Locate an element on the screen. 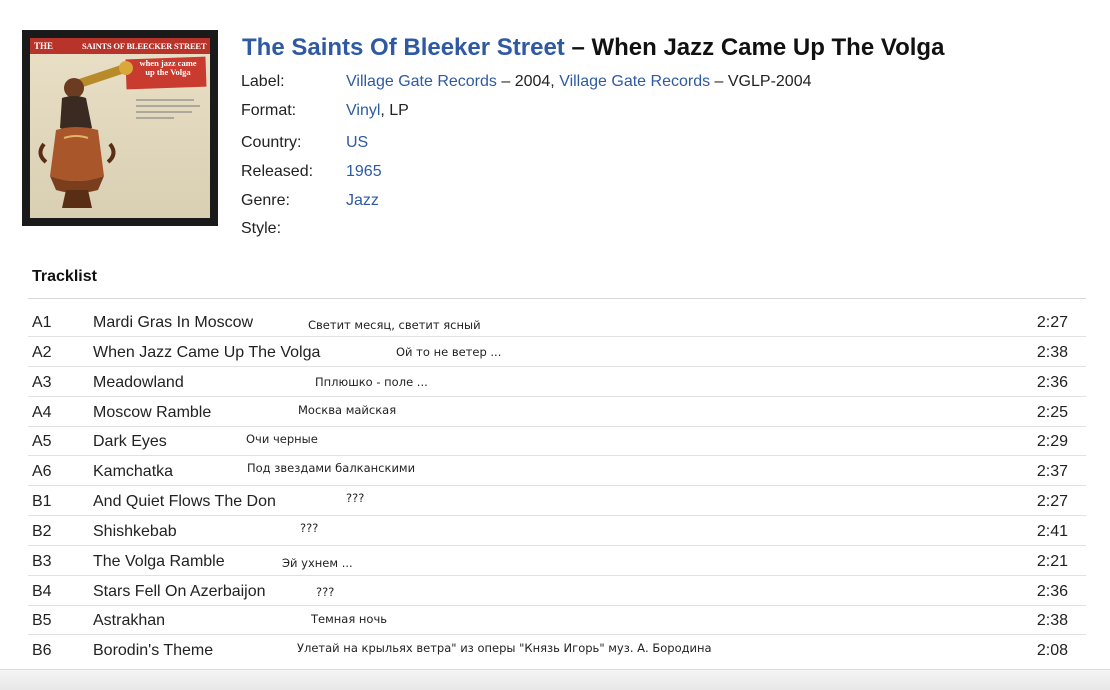 This screenshot has height=690, width=1110. info-label-label: Label: is located at coordinates (263, 81).